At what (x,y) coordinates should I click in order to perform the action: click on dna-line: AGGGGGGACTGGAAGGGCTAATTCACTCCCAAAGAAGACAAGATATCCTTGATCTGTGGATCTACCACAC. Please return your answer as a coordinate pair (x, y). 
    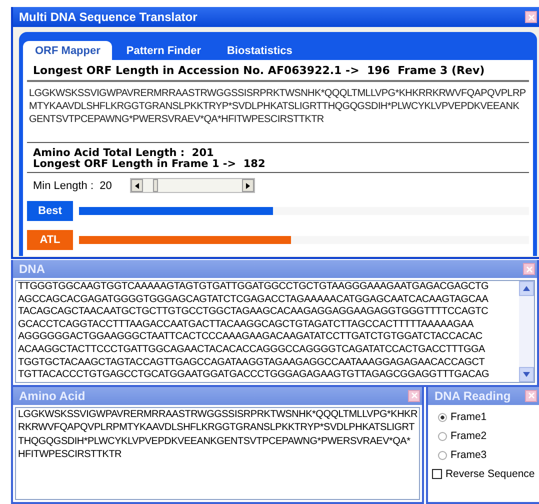
    Looking at the image, I should click on (251, 337).